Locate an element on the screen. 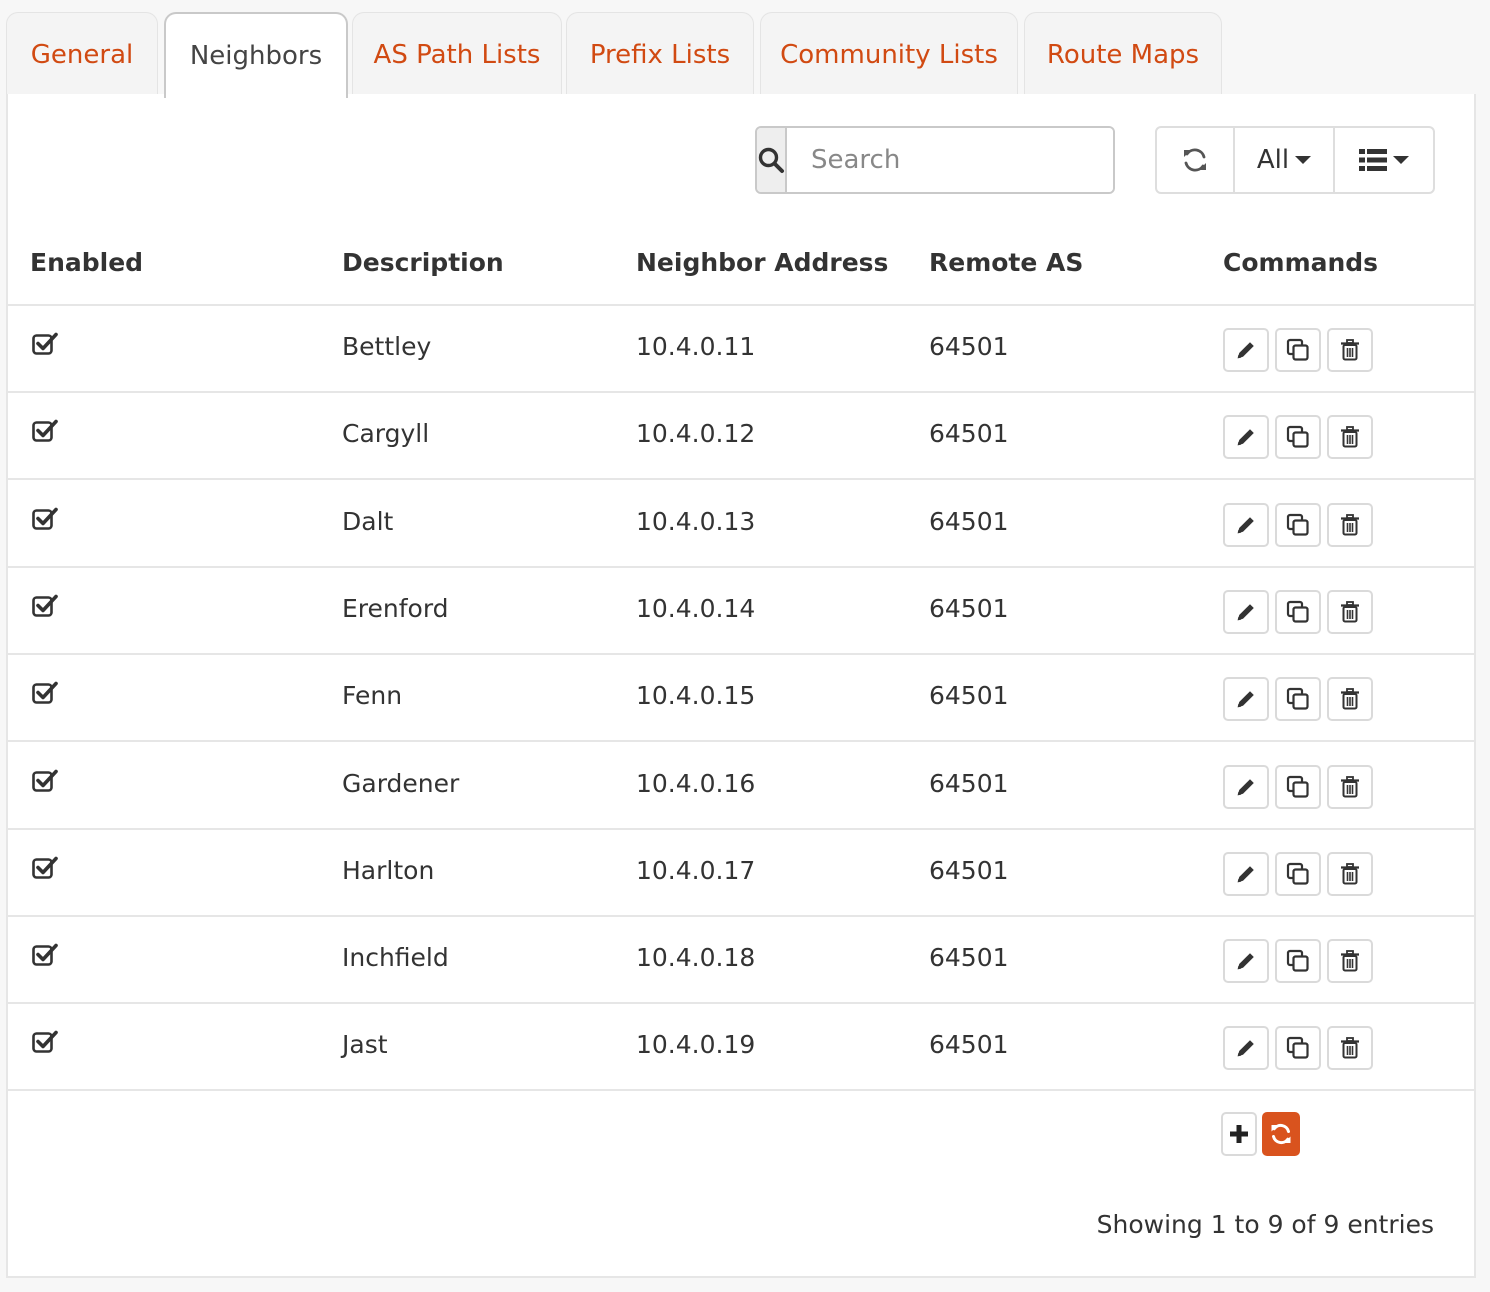  refresh-icon is located at coordinates (1195, 160).